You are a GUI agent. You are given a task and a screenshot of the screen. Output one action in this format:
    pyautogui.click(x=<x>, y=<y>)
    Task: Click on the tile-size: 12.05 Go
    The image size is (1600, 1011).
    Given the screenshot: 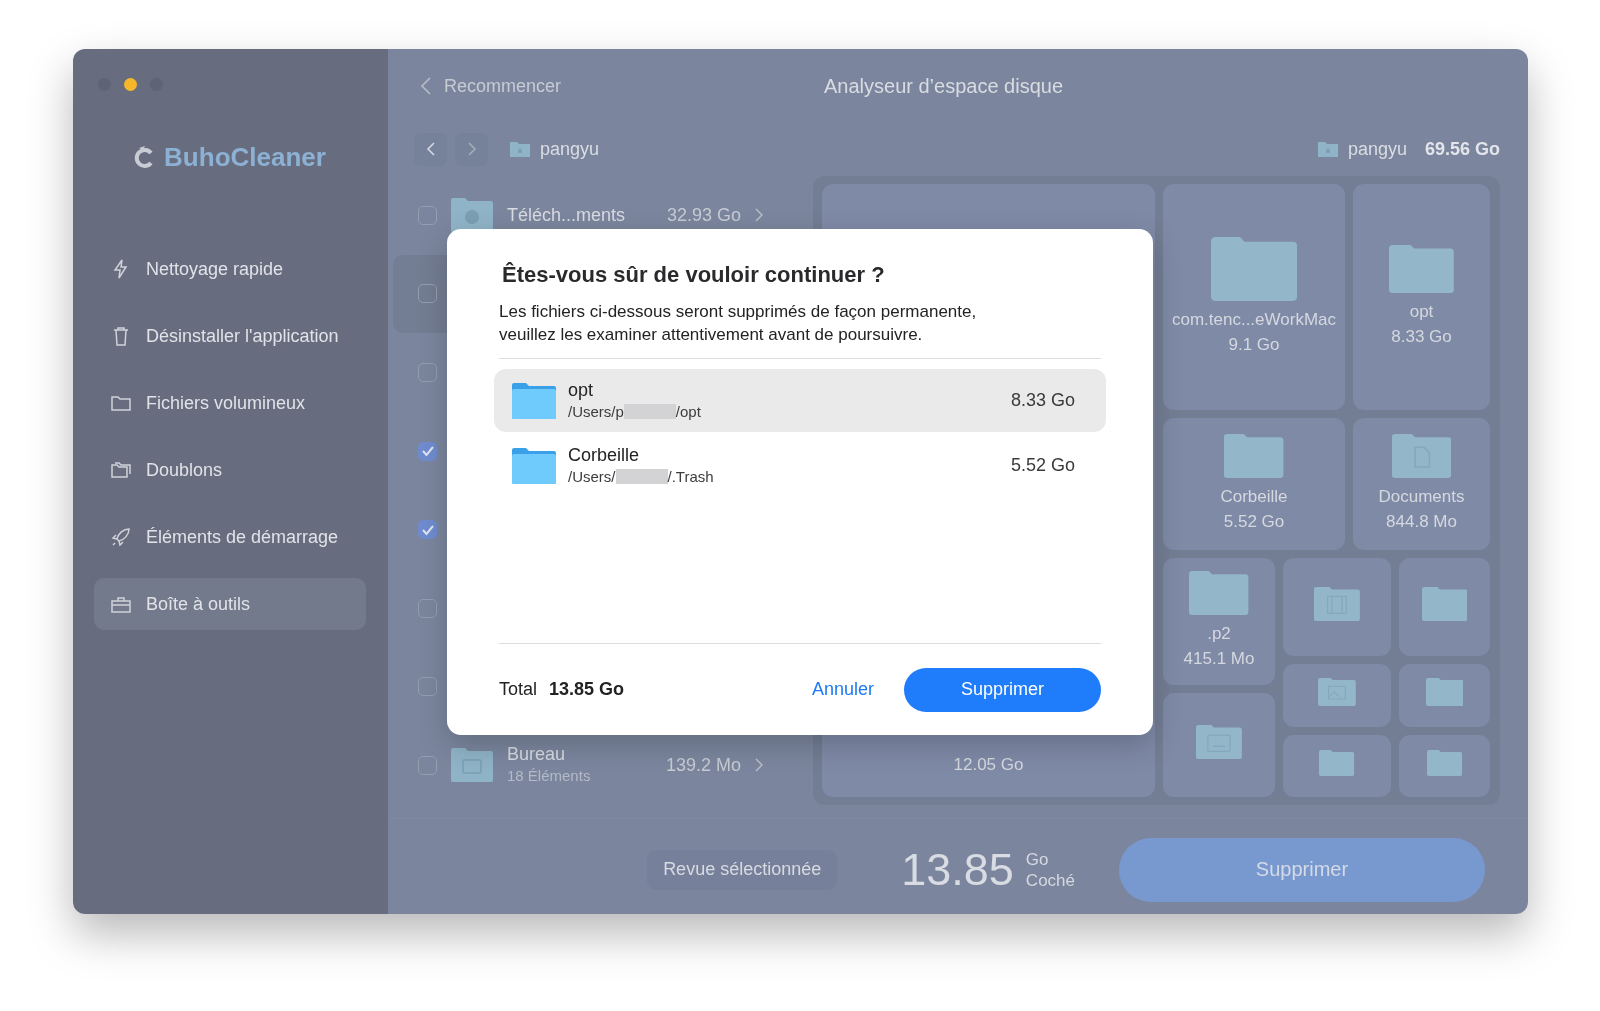 What is the action you would take?
    pyautogui.click(x=988, y=764)
    